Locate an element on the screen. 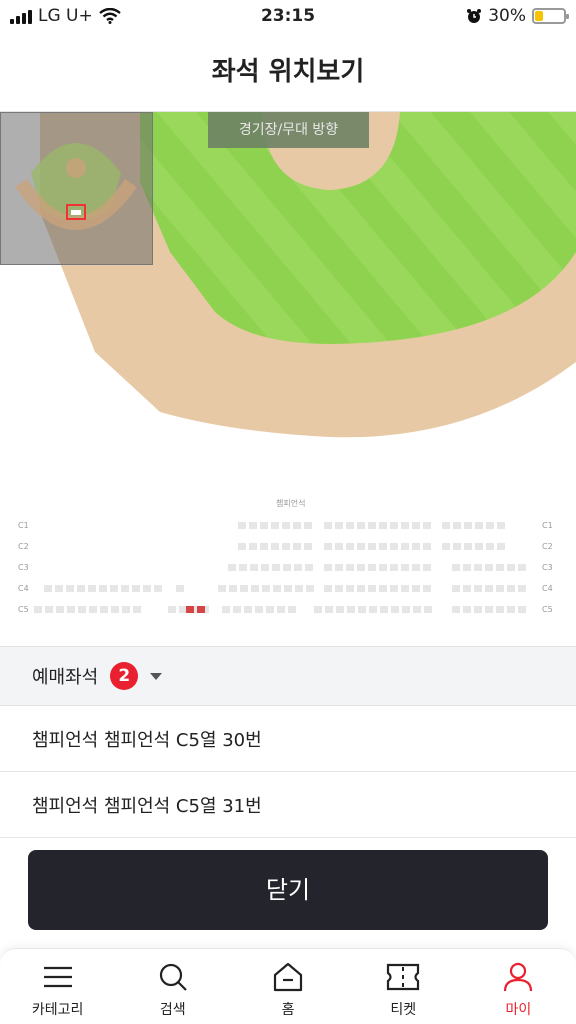 The width and height of the screenshot is (576, 1024). tab-ticket: 티켓 is located at coordinates (403, 986).